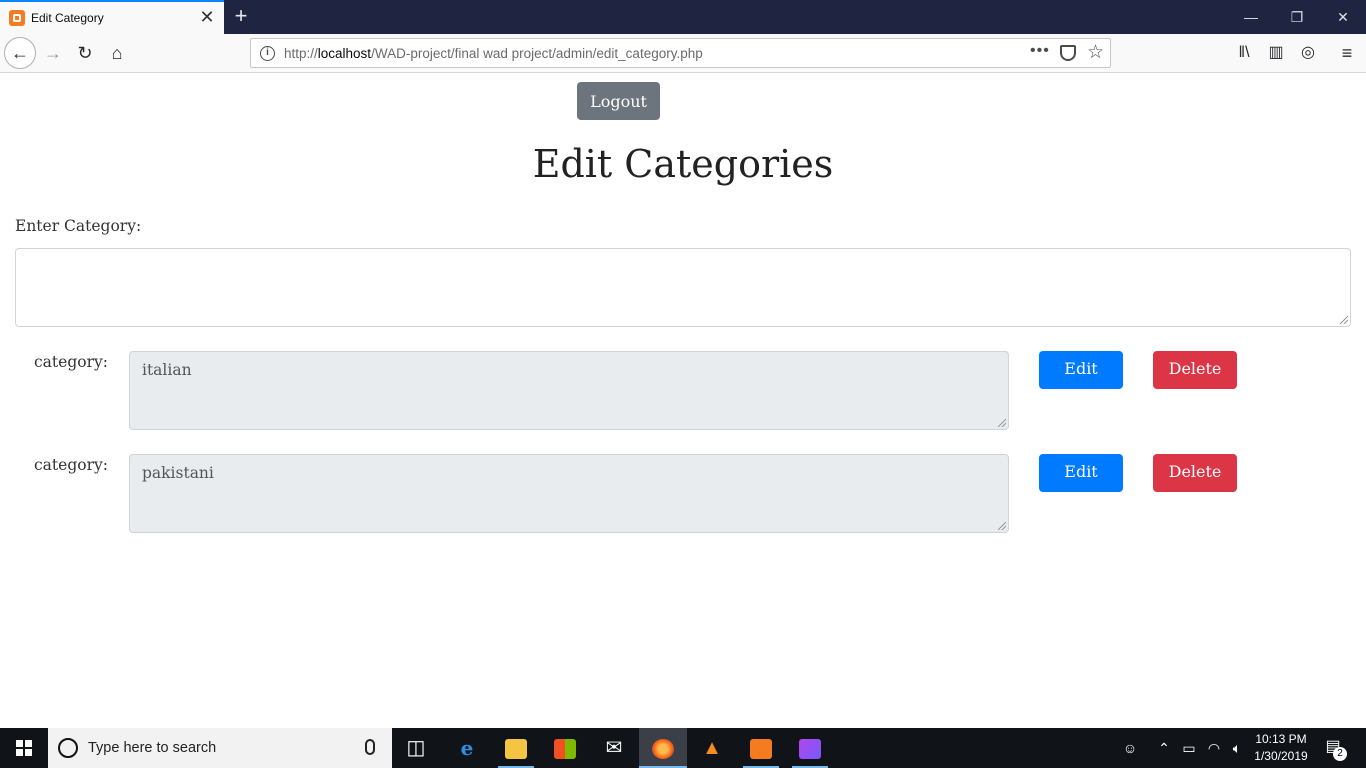  What do you see at coordinates (1189, 748) in the screenshot?
I see `battery-icon: ▭` at bounding box center [1189, 748].